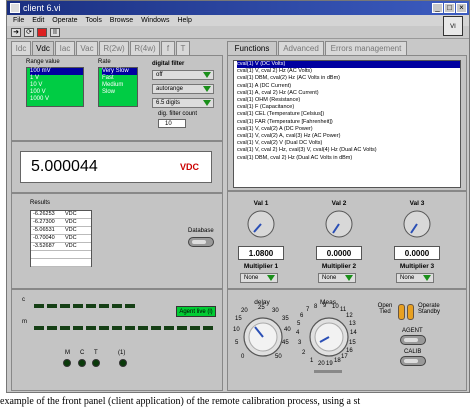 The height and width of the screenshot is (410, 474). Describe the element at coordinates (417, 253) in the screenshot. I see `val3-field: 0.0000` at that location.